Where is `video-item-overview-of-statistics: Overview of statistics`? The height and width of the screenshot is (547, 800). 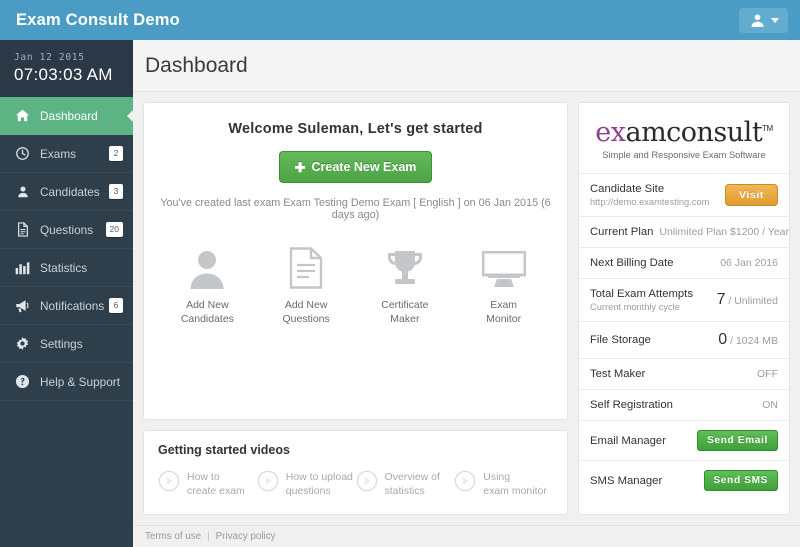 video-item-overview-of-statistics: Overview of statistics is located at coordinates (405, 484).